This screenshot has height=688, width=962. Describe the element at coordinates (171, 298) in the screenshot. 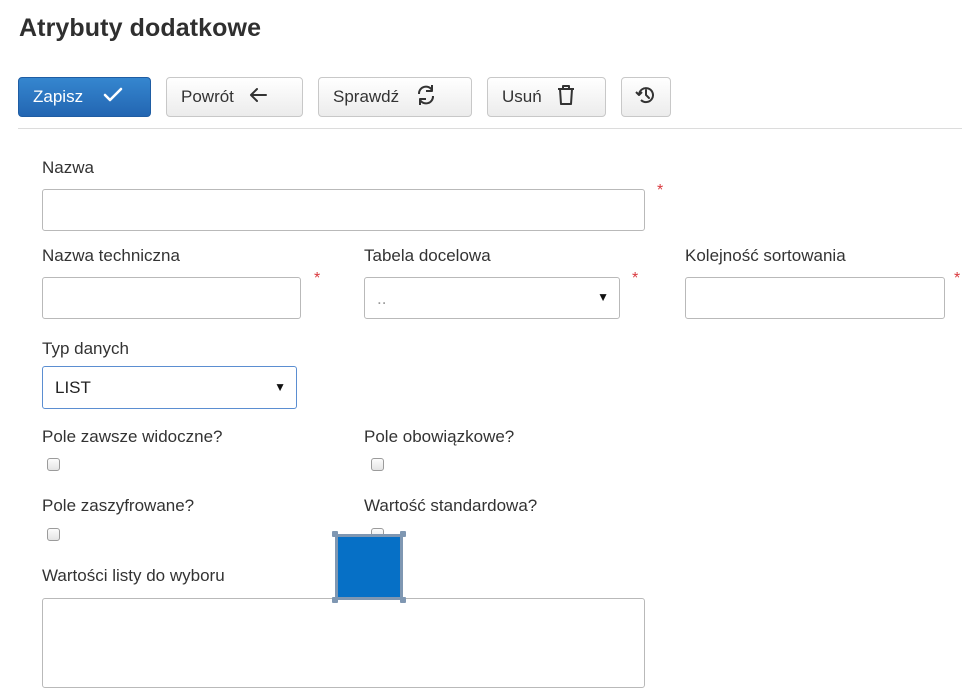

I see `technical-name-input` at that location.